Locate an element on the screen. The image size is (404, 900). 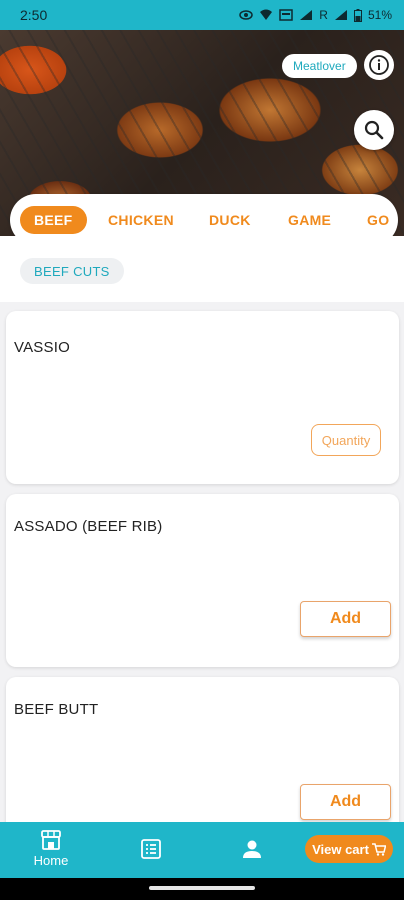
profile-icon is located at coordinates (252, 849).